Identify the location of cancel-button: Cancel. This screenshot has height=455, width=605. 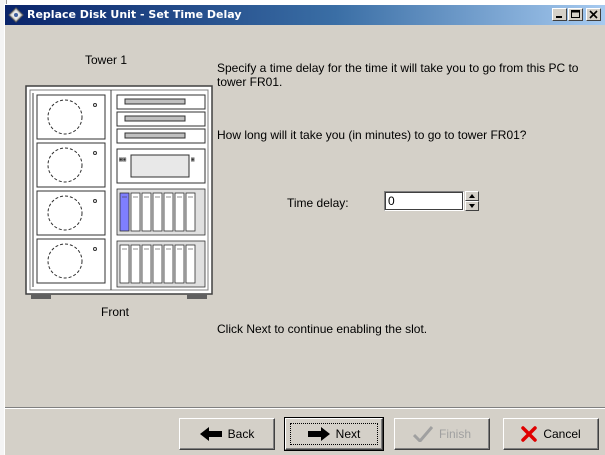
(551, 434).